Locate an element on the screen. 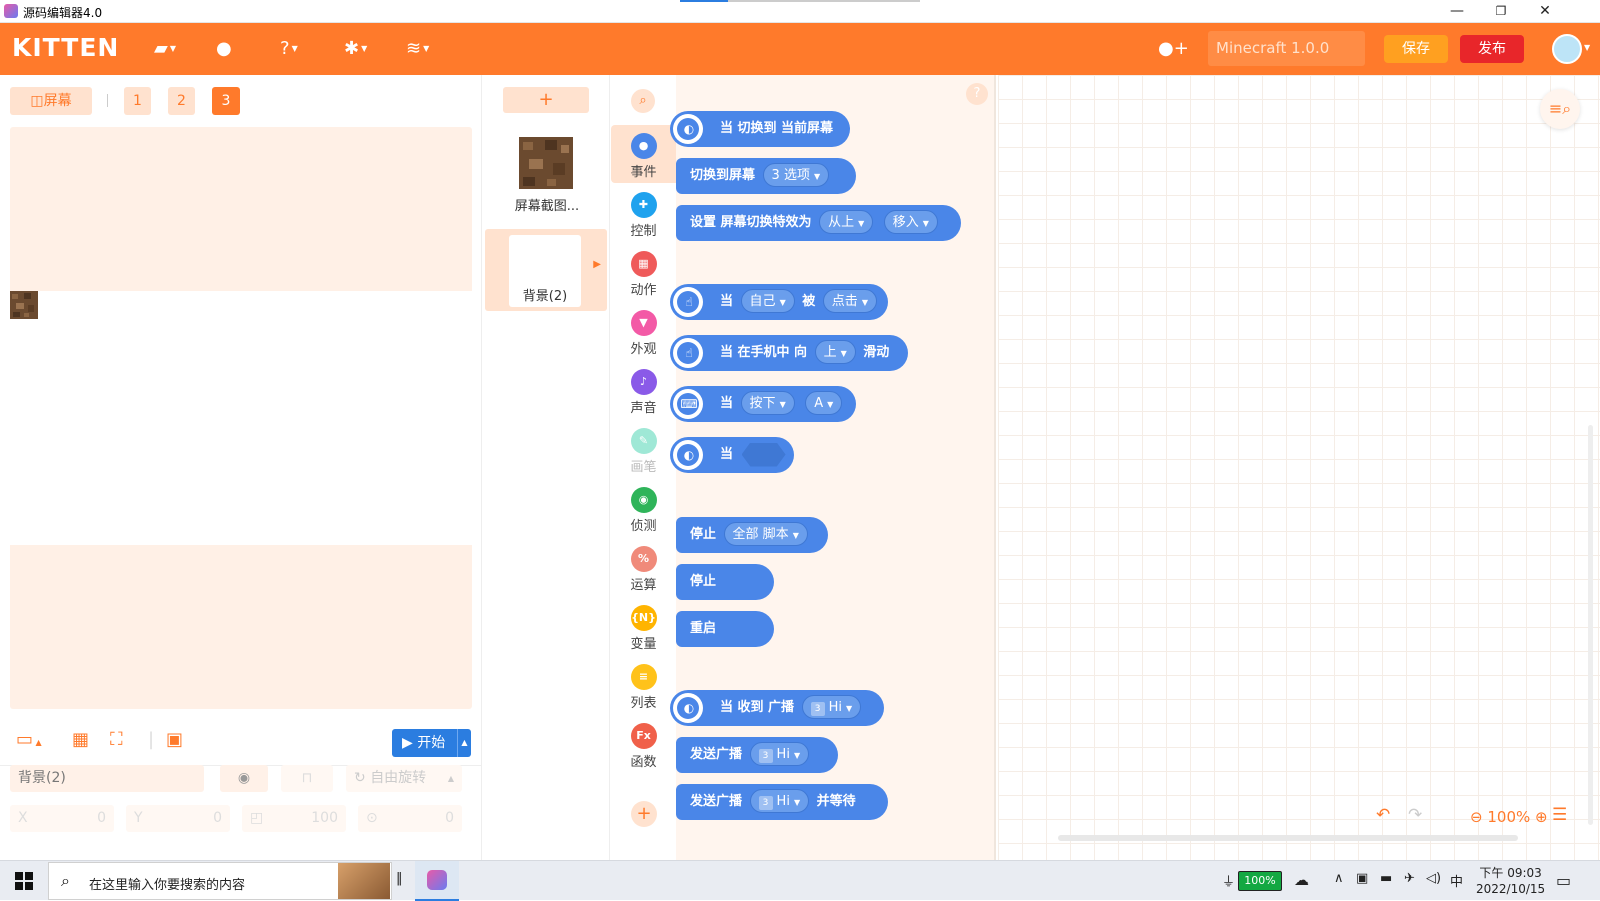 The image size is (1600, 901). publish-button: 发布 is located at coordinates (1492, 49).